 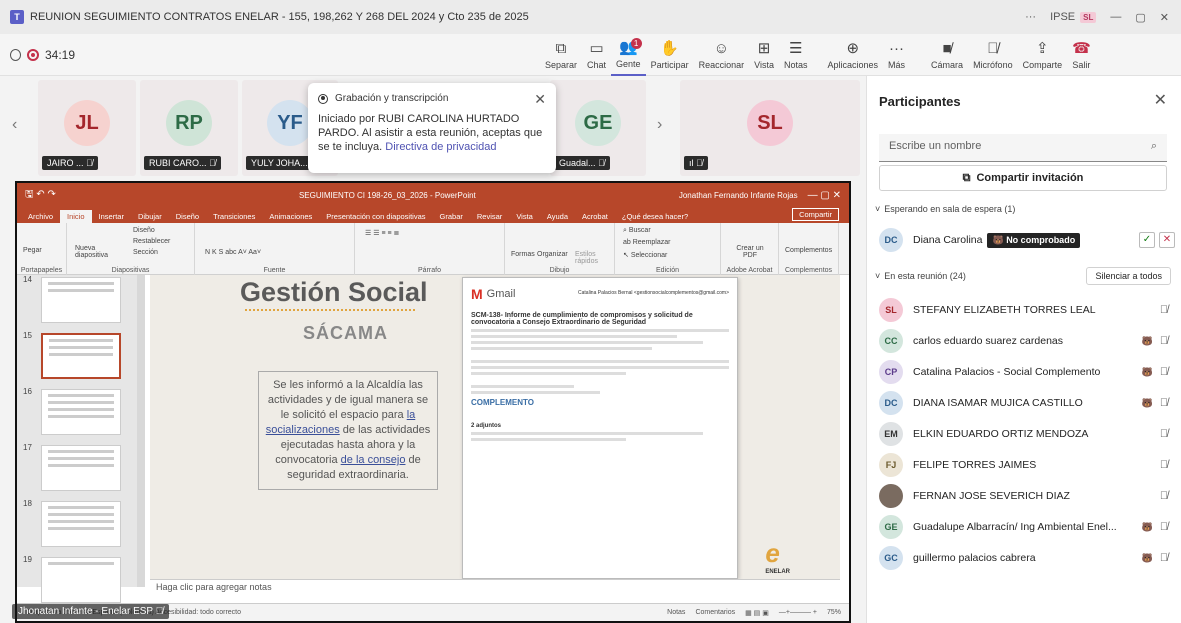 I want to click on toolbar-button-aplicaciones: ⊕ Aplicaciones, so click(x=853, y=55).